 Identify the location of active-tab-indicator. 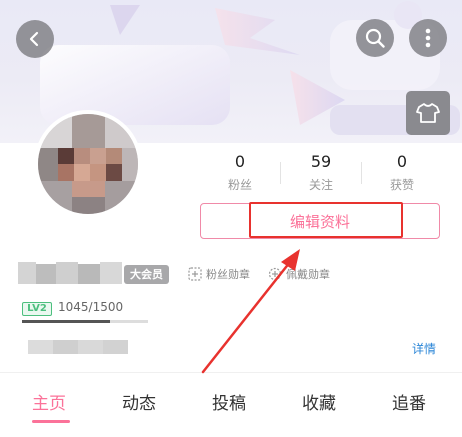
(51, 421).